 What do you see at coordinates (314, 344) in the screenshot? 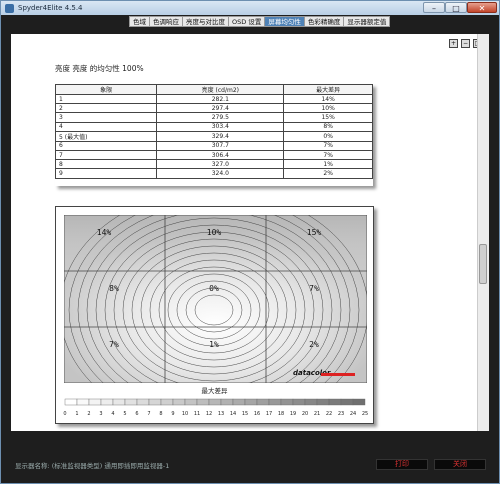
I see `heatmap-cell-label: 2%` at bounding box center [314, 344].